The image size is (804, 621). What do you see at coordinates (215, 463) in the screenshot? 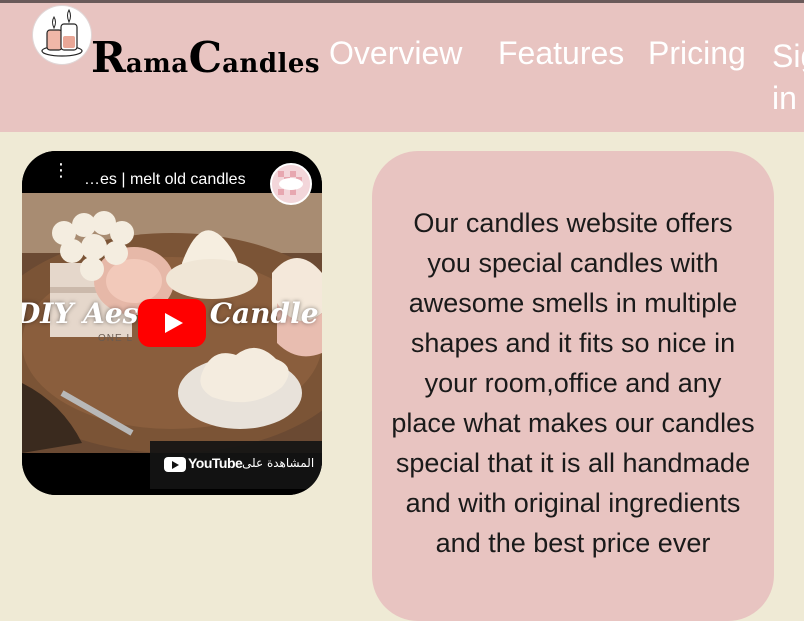
I see `youtube-word: YouTube` at bounding box center [215, 463].